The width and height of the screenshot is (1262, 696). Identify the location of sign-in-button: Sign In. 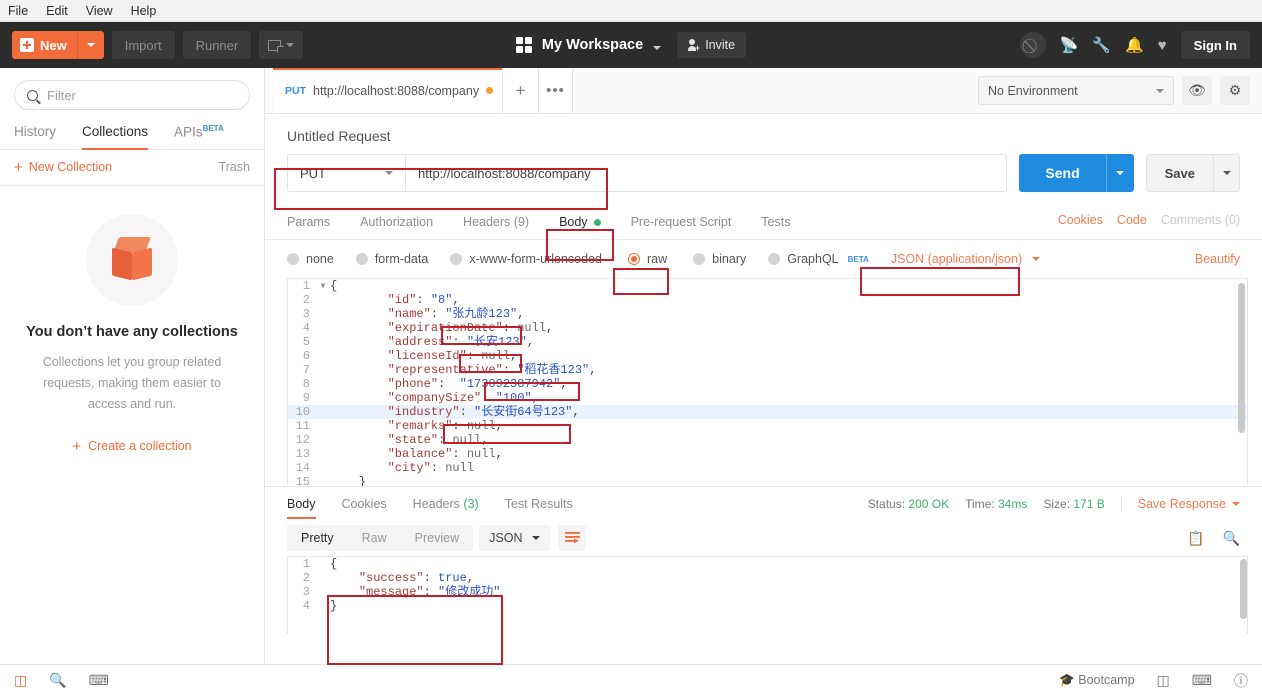
(1215, 45).